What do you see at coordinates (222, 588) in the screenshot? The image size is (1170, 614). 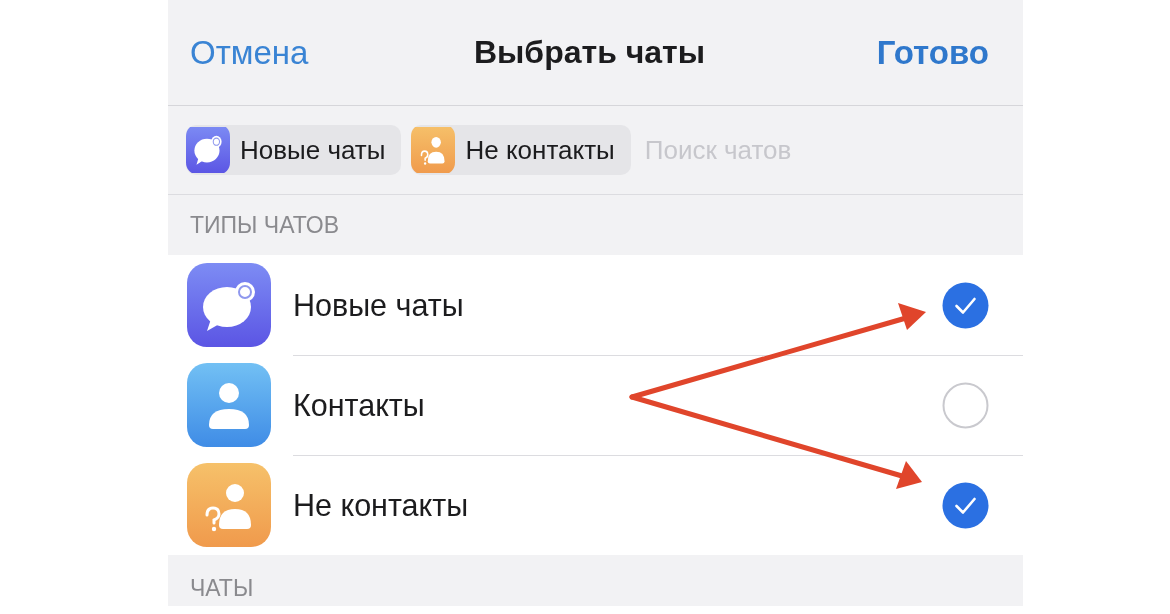 I see `section-header: ЧАТЫ` at bounding box center [222, 588].